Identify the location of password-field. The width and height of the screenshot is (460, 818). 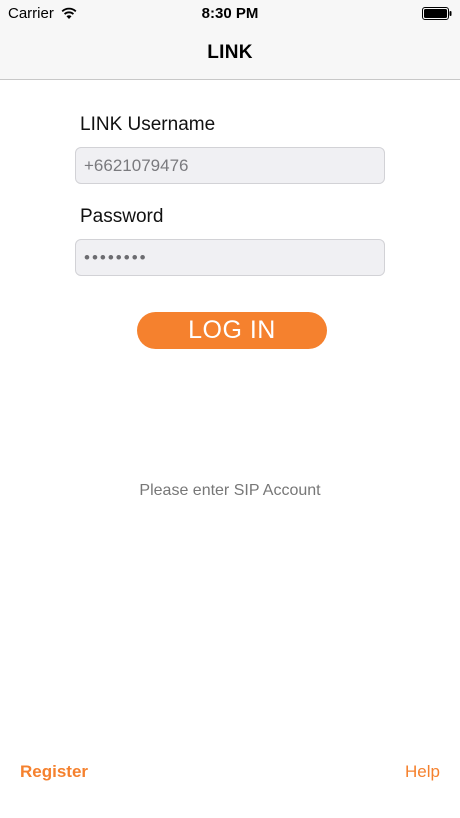
(230, 257).